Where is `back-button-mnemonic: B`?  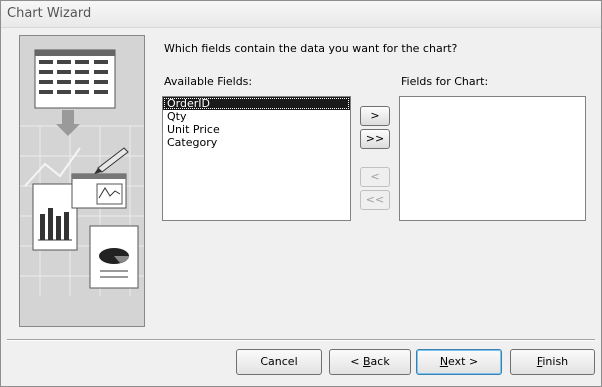 back-button-mnemonic: B is located at coordinates (367, 361).